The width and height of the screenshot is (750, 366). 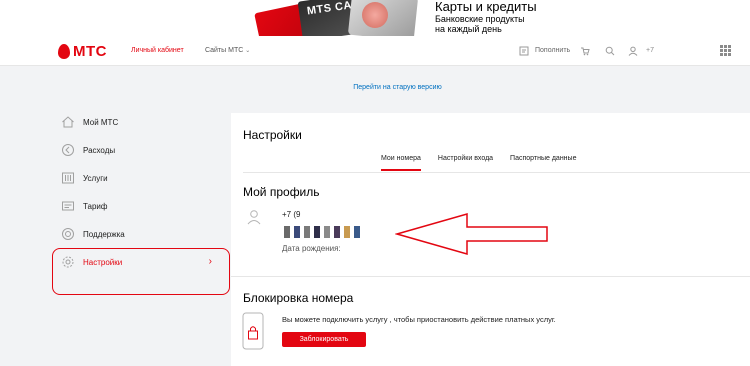 I want to click on home-icon, so click(x=68, y=122).